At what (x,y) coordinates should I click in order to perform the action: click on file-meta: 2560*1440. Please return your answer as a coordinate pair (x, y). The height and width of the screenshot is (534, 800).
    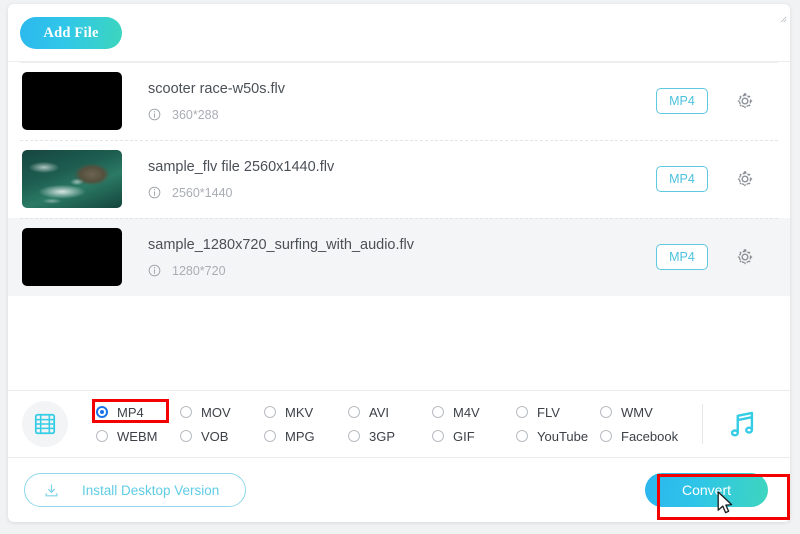
    Looking at the image, I should click on (402, 193).